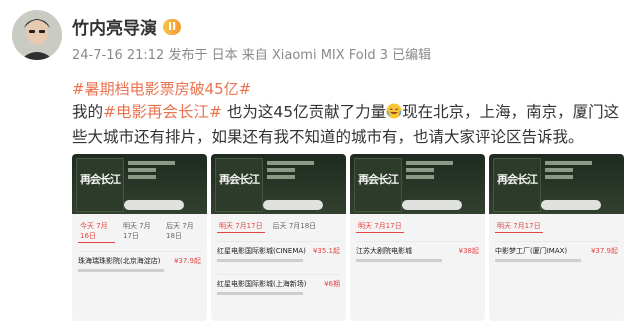 The width and height of the screenshot is (636, 321). Describe the element at coordinates (114, 26) in the screenshot. I see `author-name: 竹内亮导演` at that location.